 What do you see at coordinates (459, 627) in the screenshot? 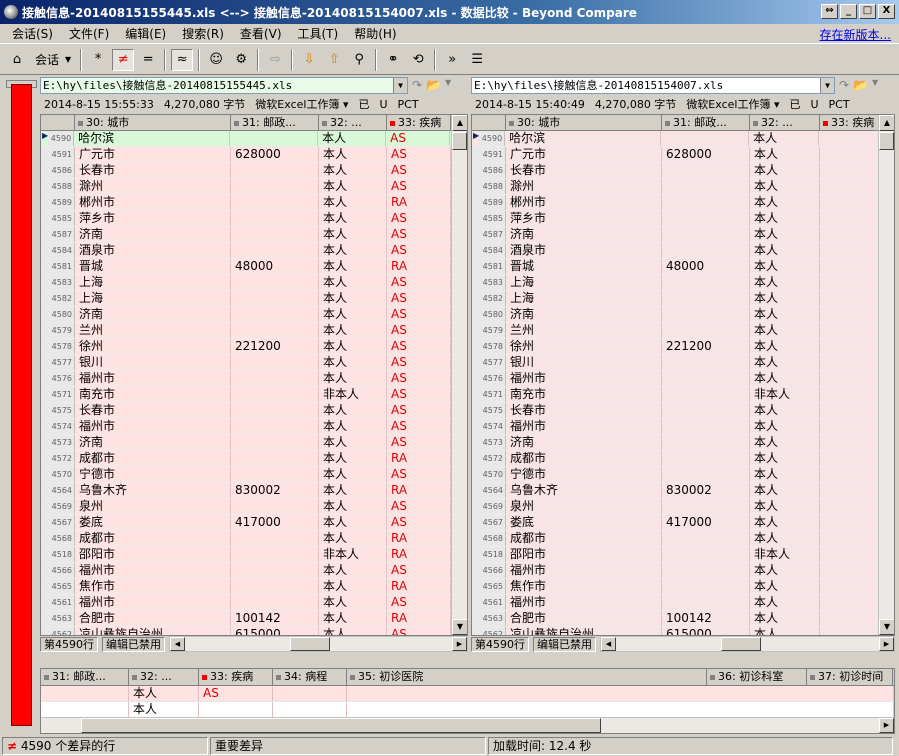
I see `scroll-down-icon: ▼` at bounding box center [459, 627].